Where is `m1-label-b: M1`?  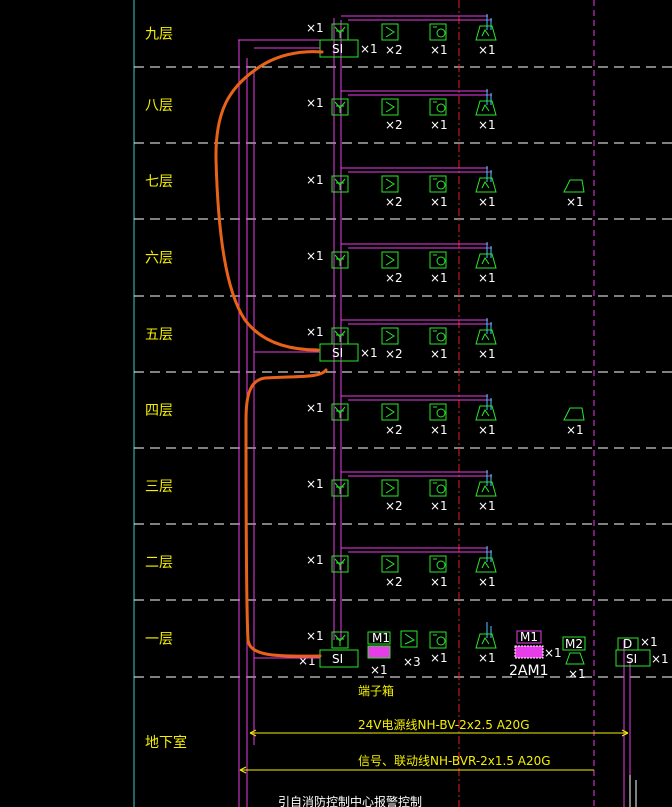 m1-label-b: M1 is located at coordinates (529, 637).